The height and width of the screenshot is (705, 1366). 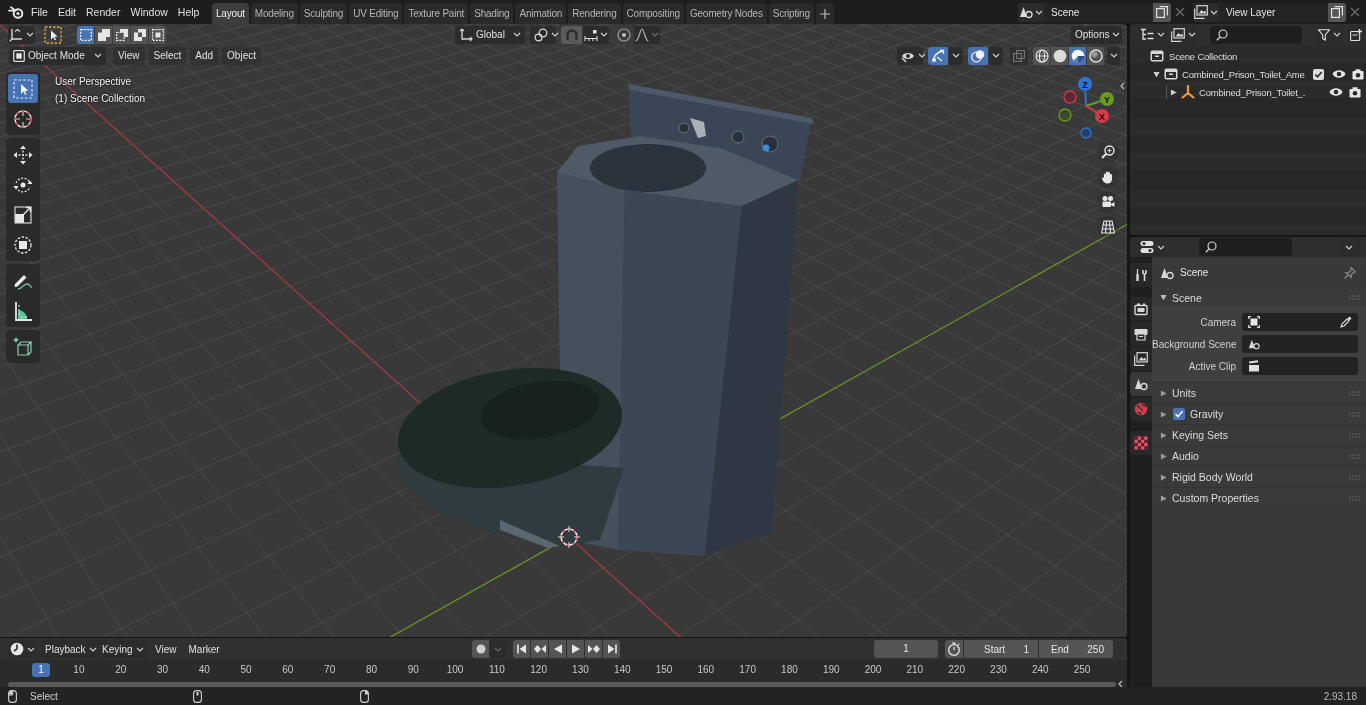 I want to click on selectability-visibility-dropdown, so click(x=910, y=55).